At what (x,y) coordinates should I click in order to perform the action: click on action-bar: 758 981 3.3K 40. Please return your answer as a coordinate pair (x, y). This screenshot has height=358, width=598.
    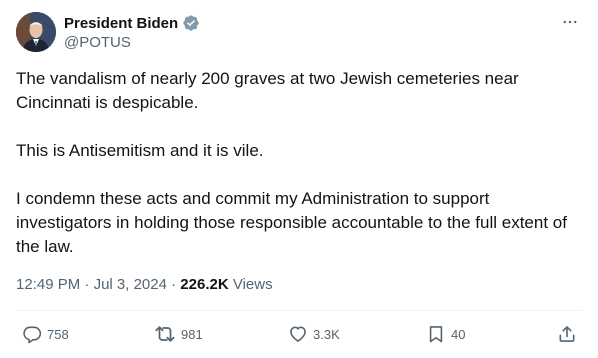
    Looking at the image, I should click on (299, 334).